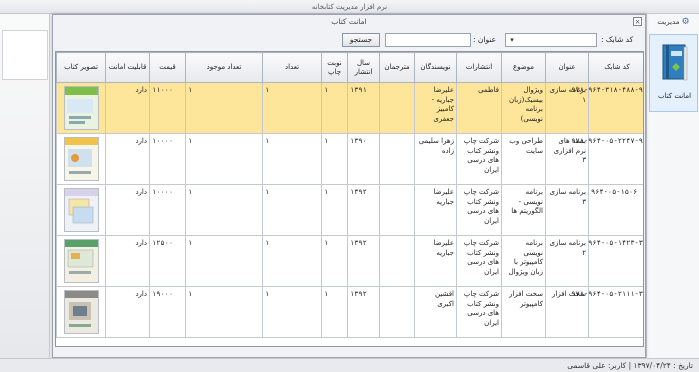 The height and width of the screenshot is (372, 699). What do you see at coordinates (567, 210) in the screenshot?
I see `cell-title: برنامه سازی ۳` at bounding box center [567, 210].